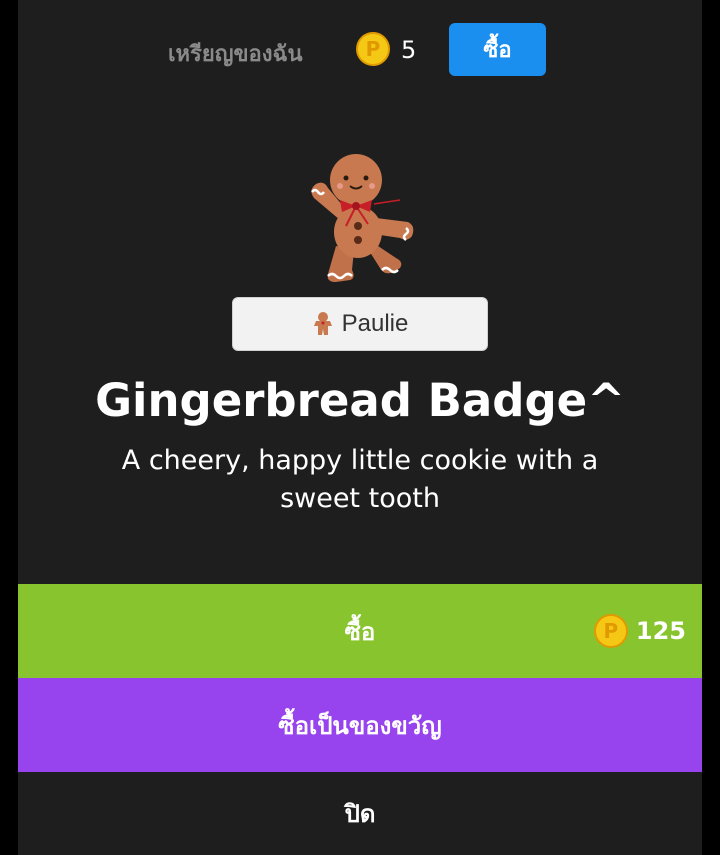 Image resolution: width=720 pixels, height=855 pixels. I want to click on item-price: P 125, so click(639, 631).